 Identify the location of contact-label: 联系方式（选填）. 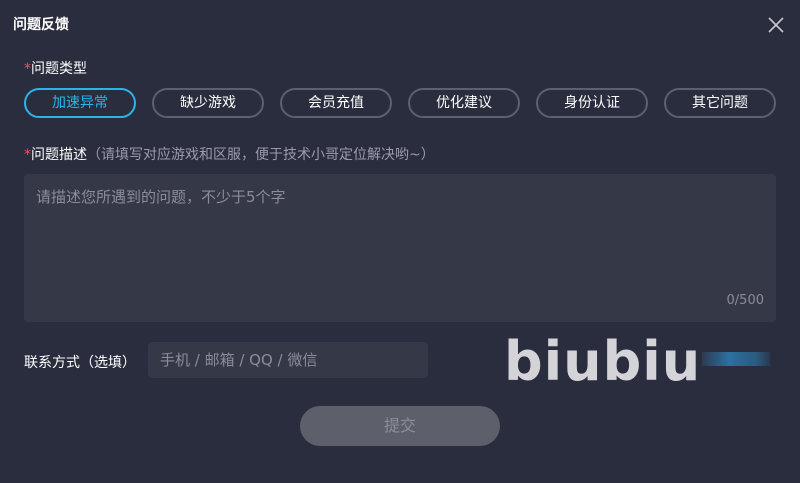
(80, 363).